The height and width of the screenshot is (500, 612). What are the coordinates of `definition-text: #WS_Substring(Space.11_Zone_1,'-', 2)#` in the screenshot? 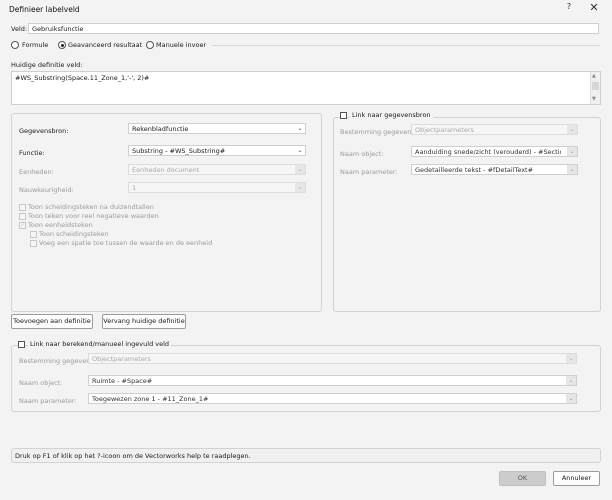 It's located at (82, 78).